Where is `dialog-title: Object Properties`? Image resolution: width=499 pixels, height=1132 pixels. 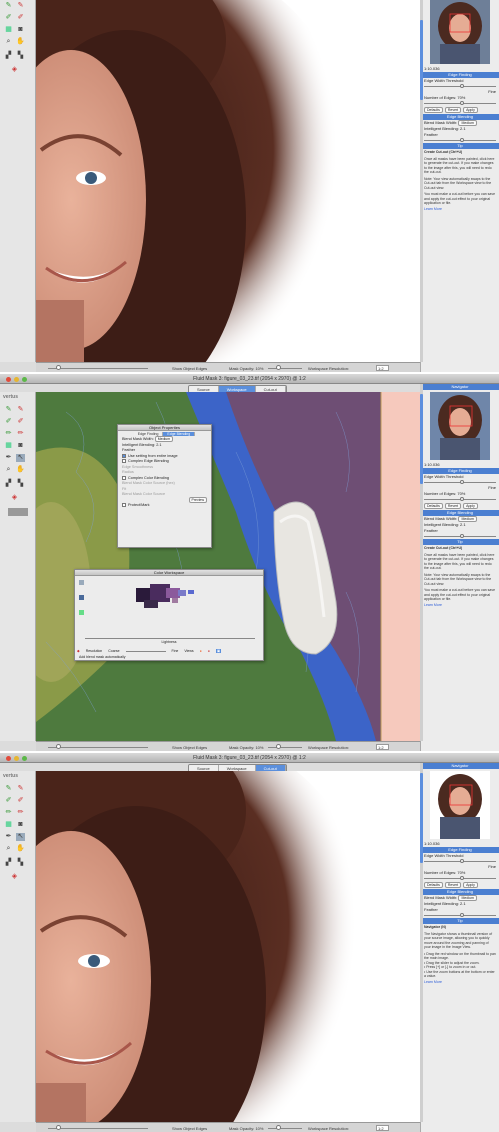
dialog-title: Object Properties is located at coordinates (164, 428).